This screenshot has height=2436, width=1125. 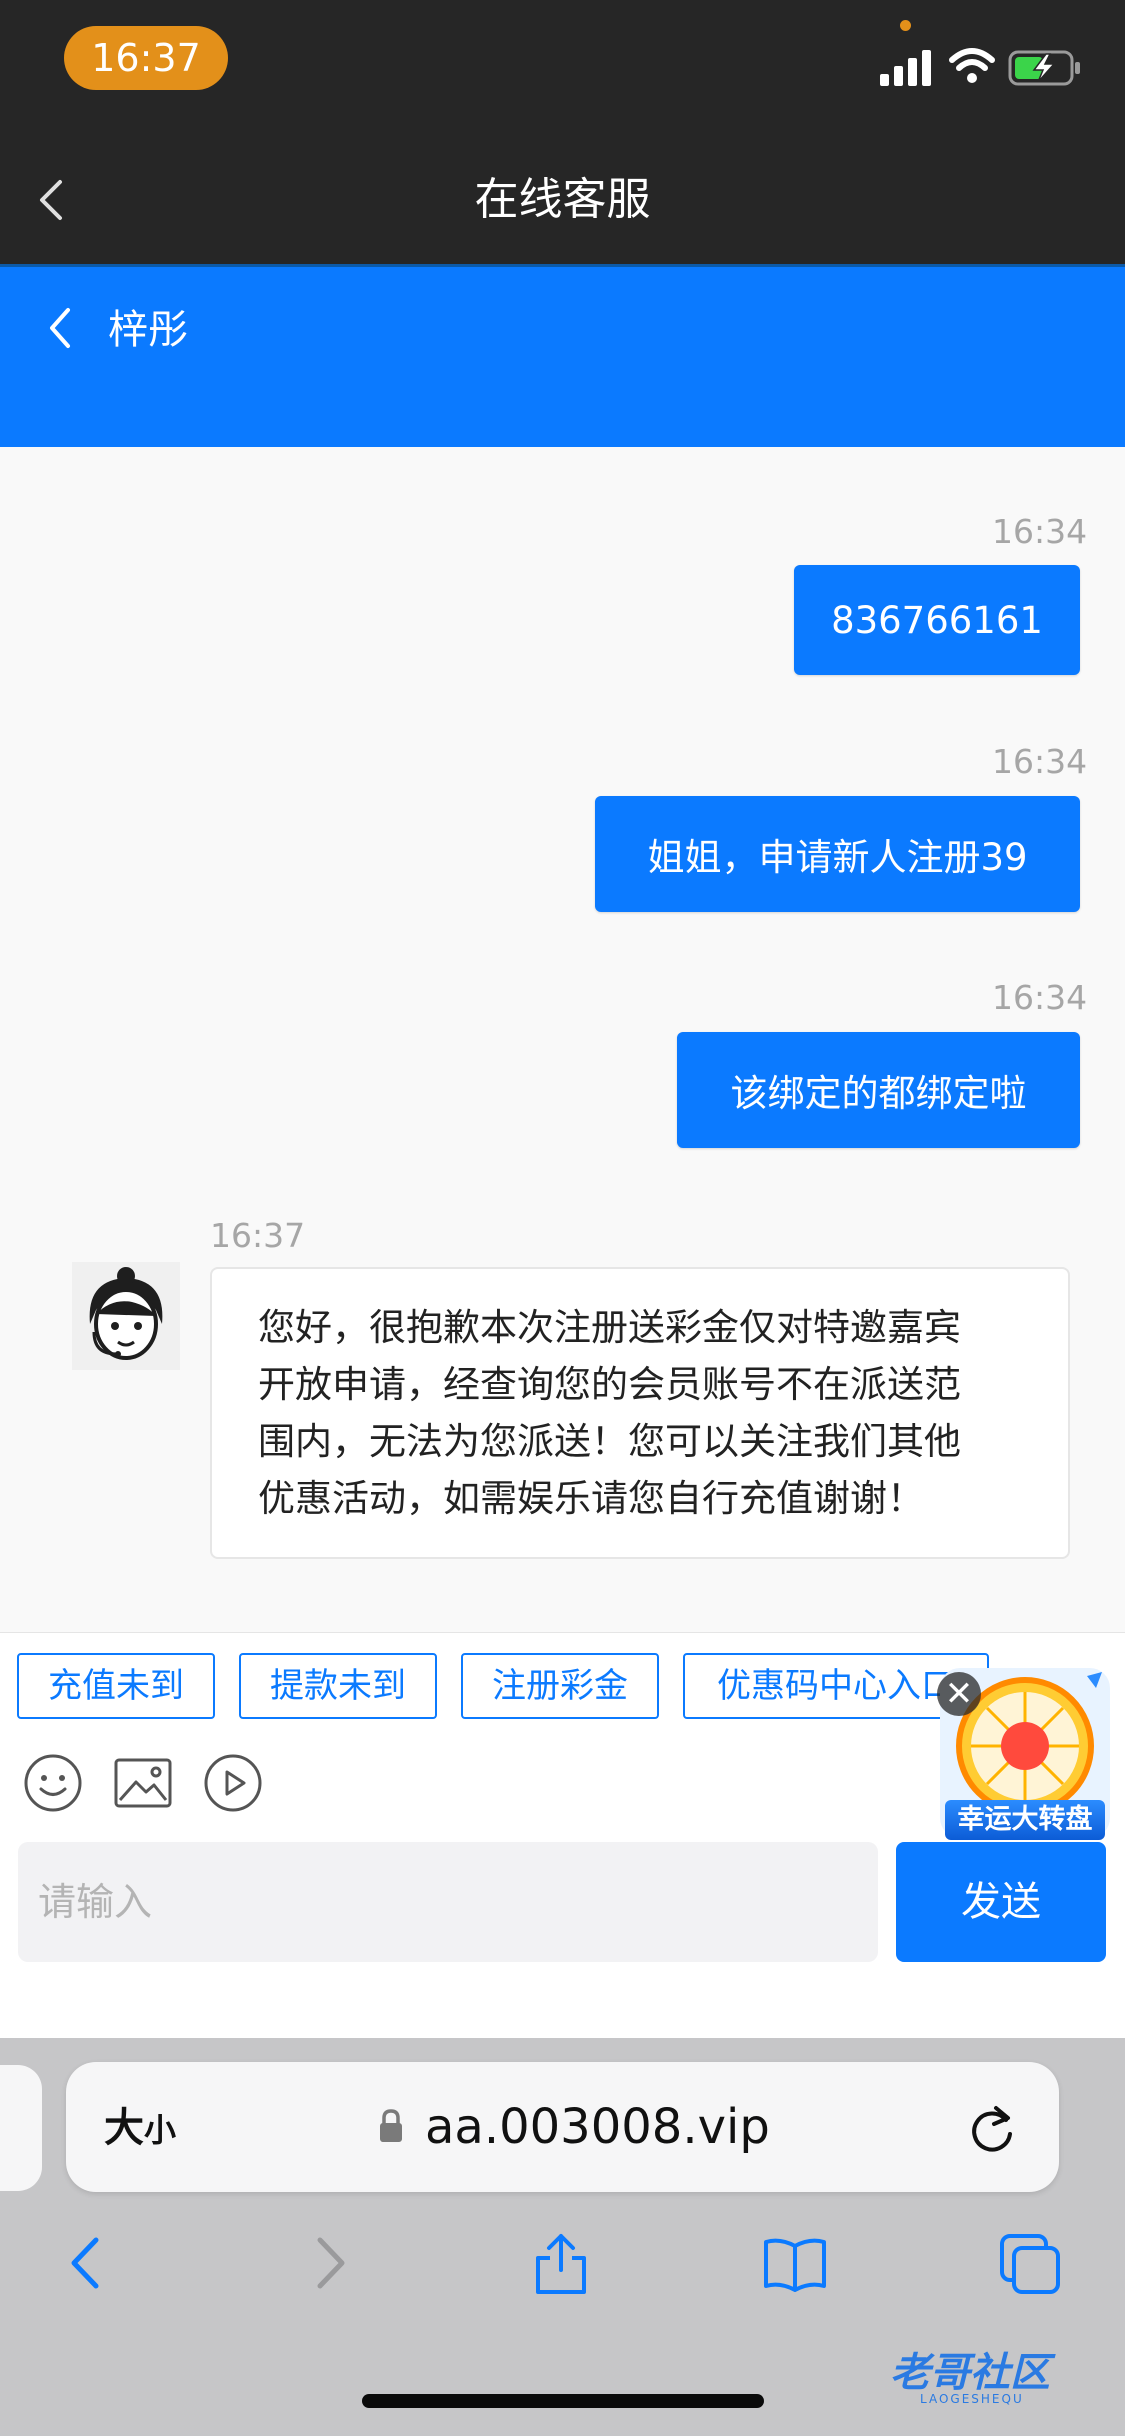 I want to click on promo-close-button: ✕, so click(x=959, y=1694).